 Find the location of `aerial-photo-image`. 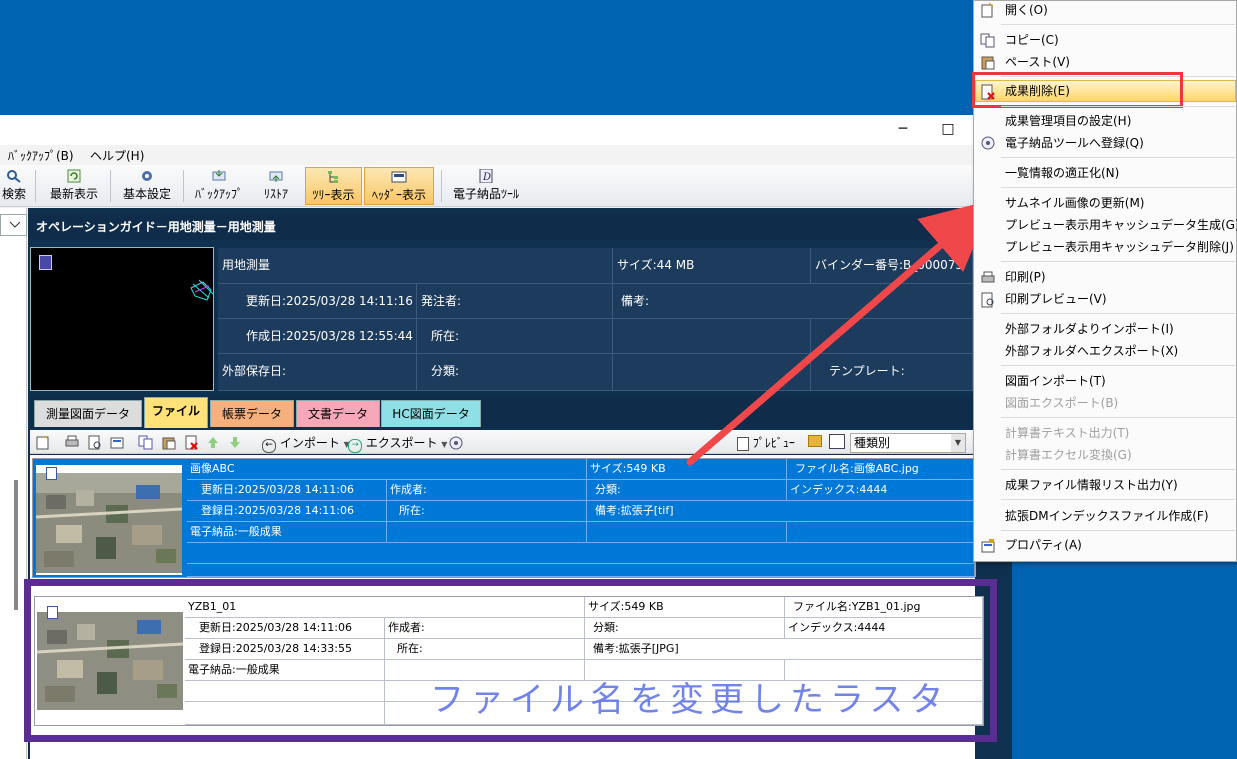

aerial-photo-image is located at coordinates (109, 523).